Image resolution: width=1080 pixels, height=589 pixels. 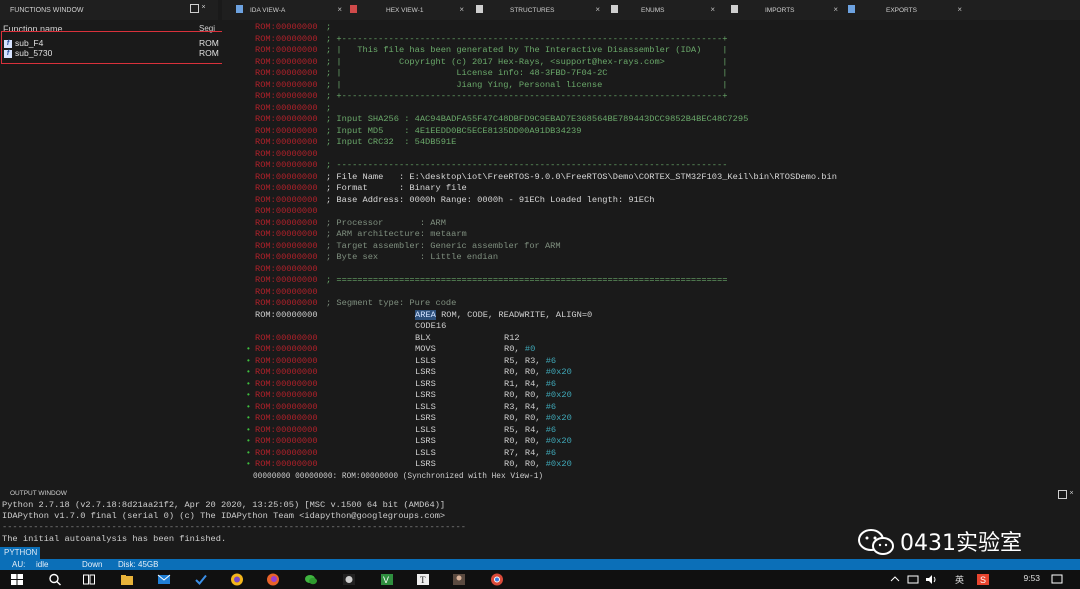 What do you see at coordinates (1031, 578) in the screenshot?
I see `clock: 9:53` at bounding box center [1031, 578].